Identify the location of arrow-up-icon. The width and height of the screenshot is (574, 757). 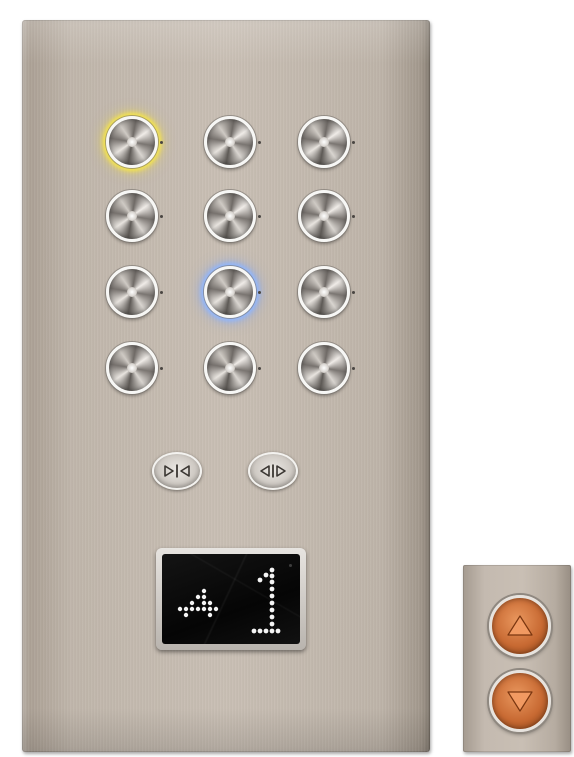
(520, 625).